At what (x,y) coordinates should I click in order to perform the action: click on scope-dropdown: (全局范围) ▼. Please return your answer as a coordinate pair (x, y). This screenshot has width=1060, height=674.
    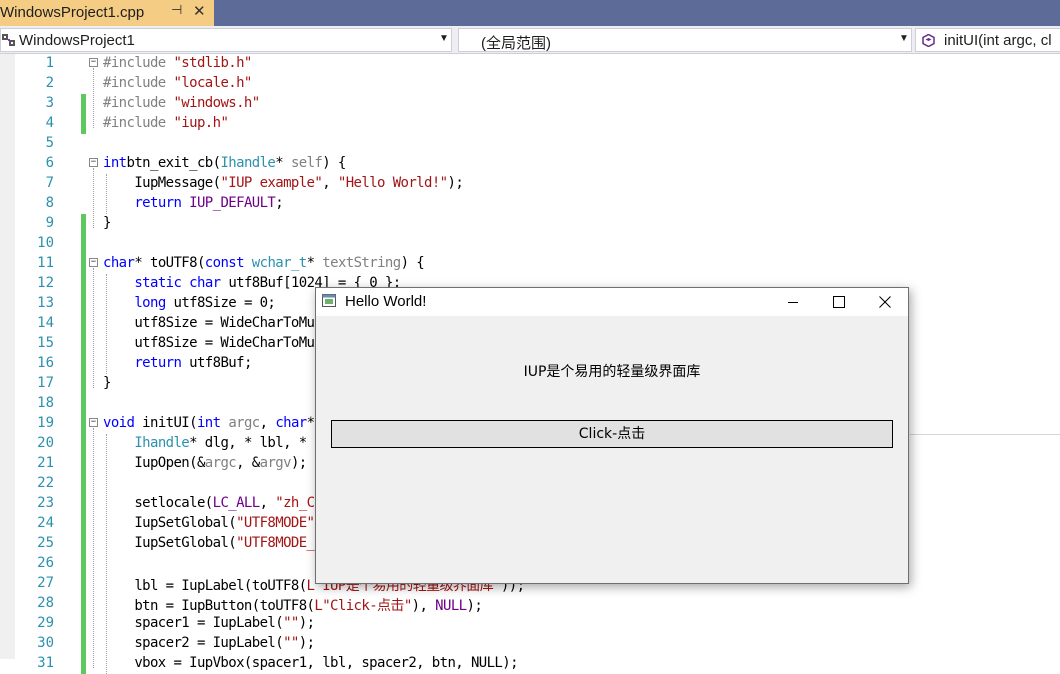
    Looking at the image, I should click on (685, 40).